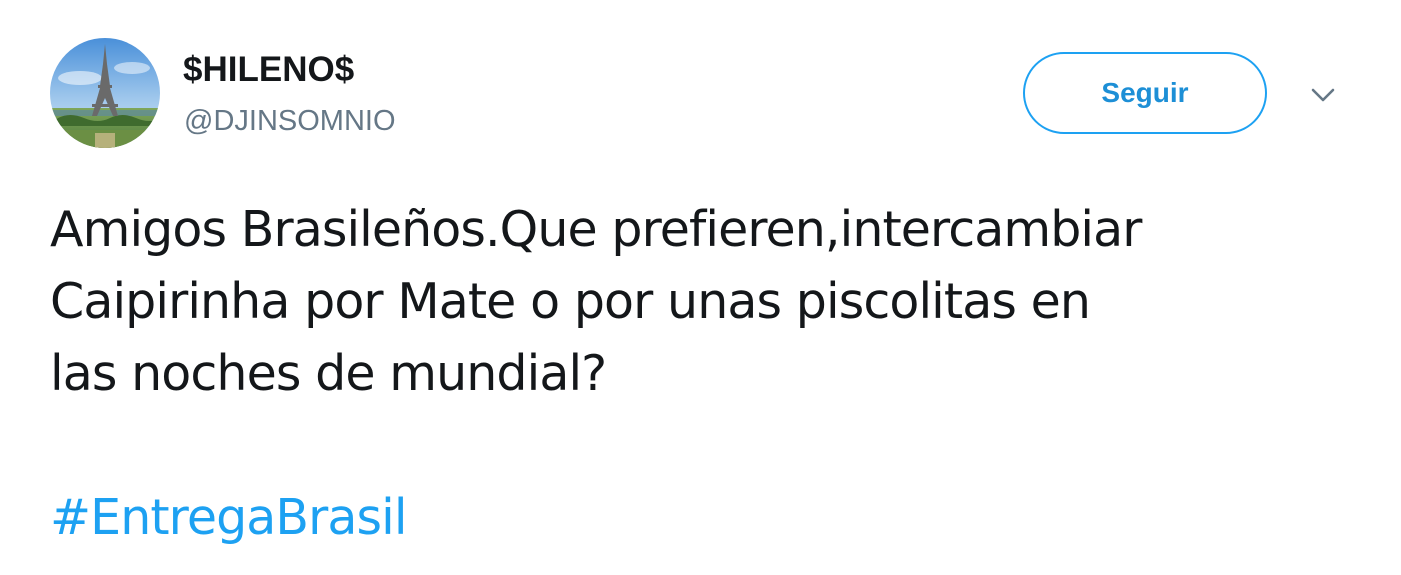 Image resolution: width=1401 pixels, height=575 pixels. Describe the element at coordinates (1323, 95) in the screenshot. I see `chevron-down-icon` at that location.